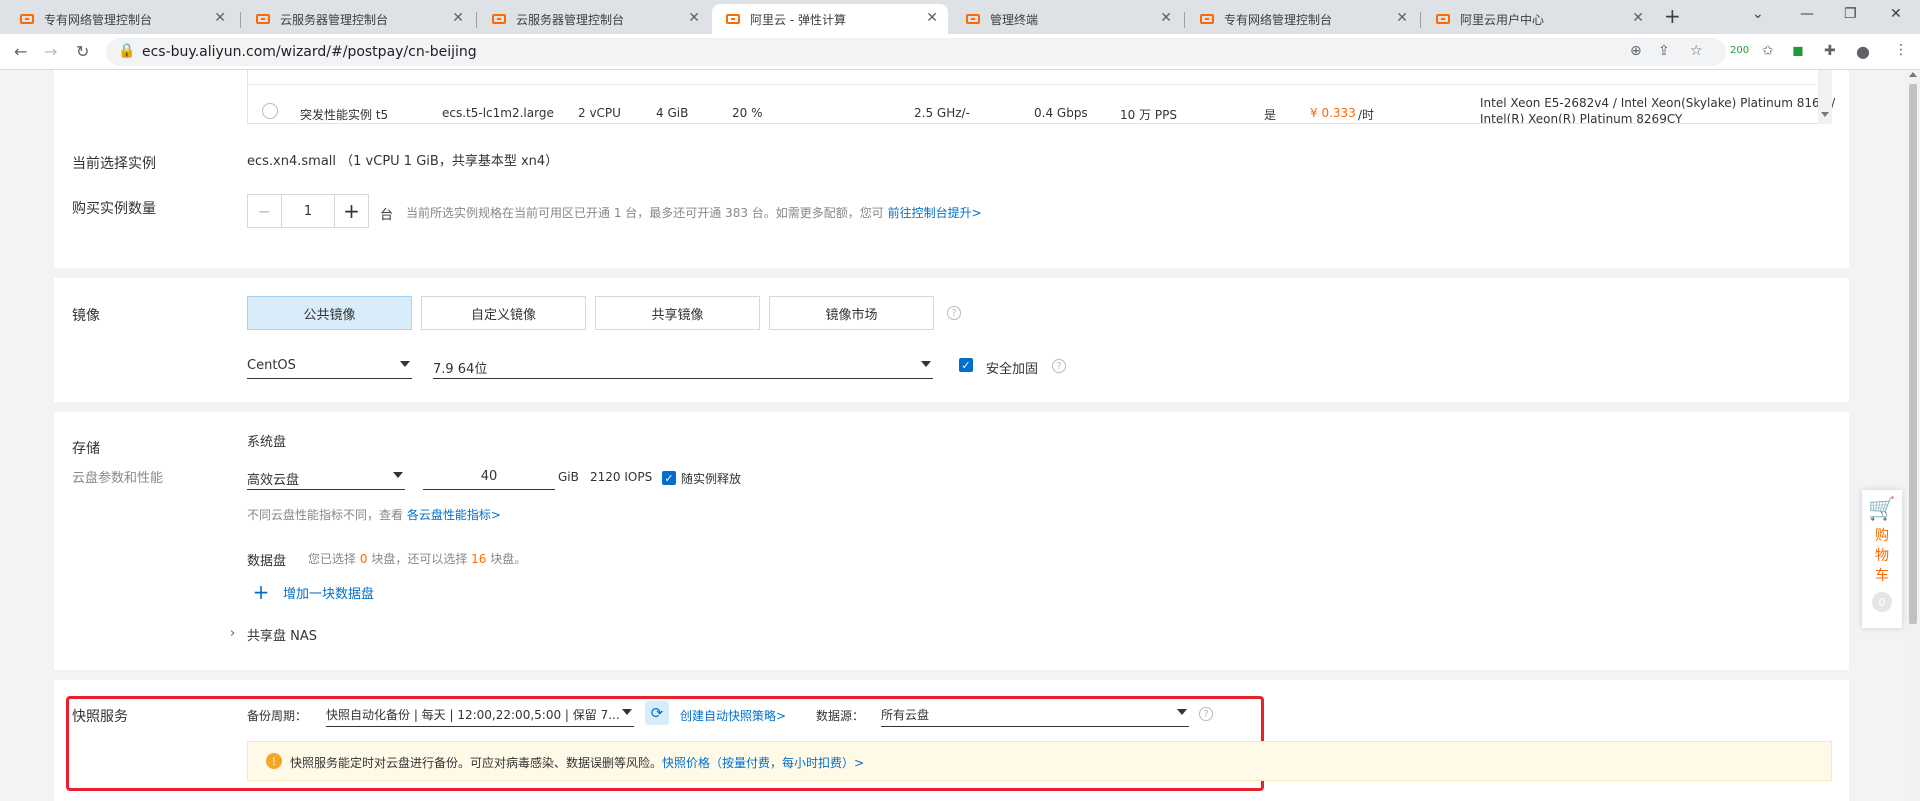 This screenshot has width=1920, height=801. I want to click on increment-button: +, so click(351, 211).